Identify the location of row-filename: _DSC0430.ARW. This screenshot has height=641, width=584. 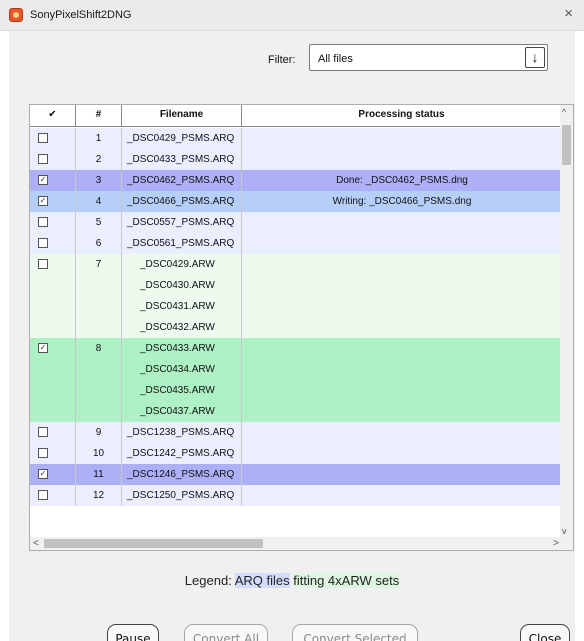
(182, 285).